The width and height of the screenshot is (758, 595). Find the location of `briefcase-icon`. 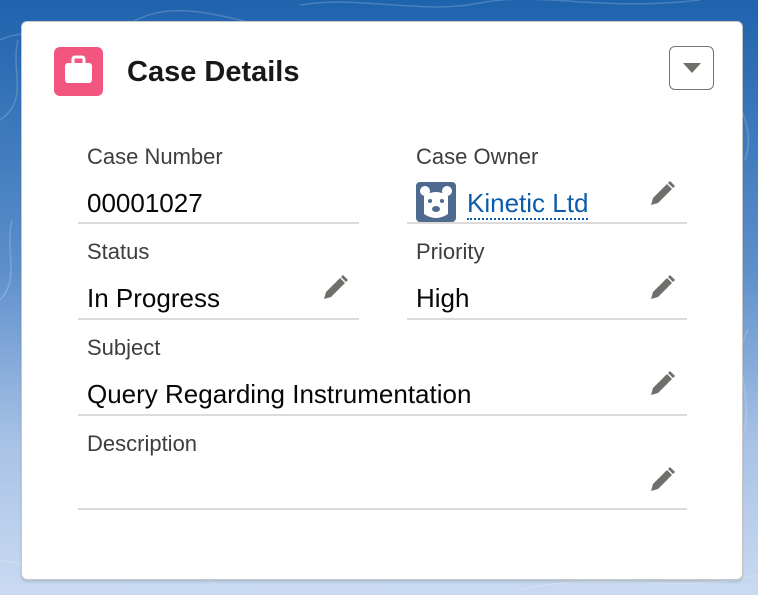

briefcase-icon is located at coordinates (78, 71).